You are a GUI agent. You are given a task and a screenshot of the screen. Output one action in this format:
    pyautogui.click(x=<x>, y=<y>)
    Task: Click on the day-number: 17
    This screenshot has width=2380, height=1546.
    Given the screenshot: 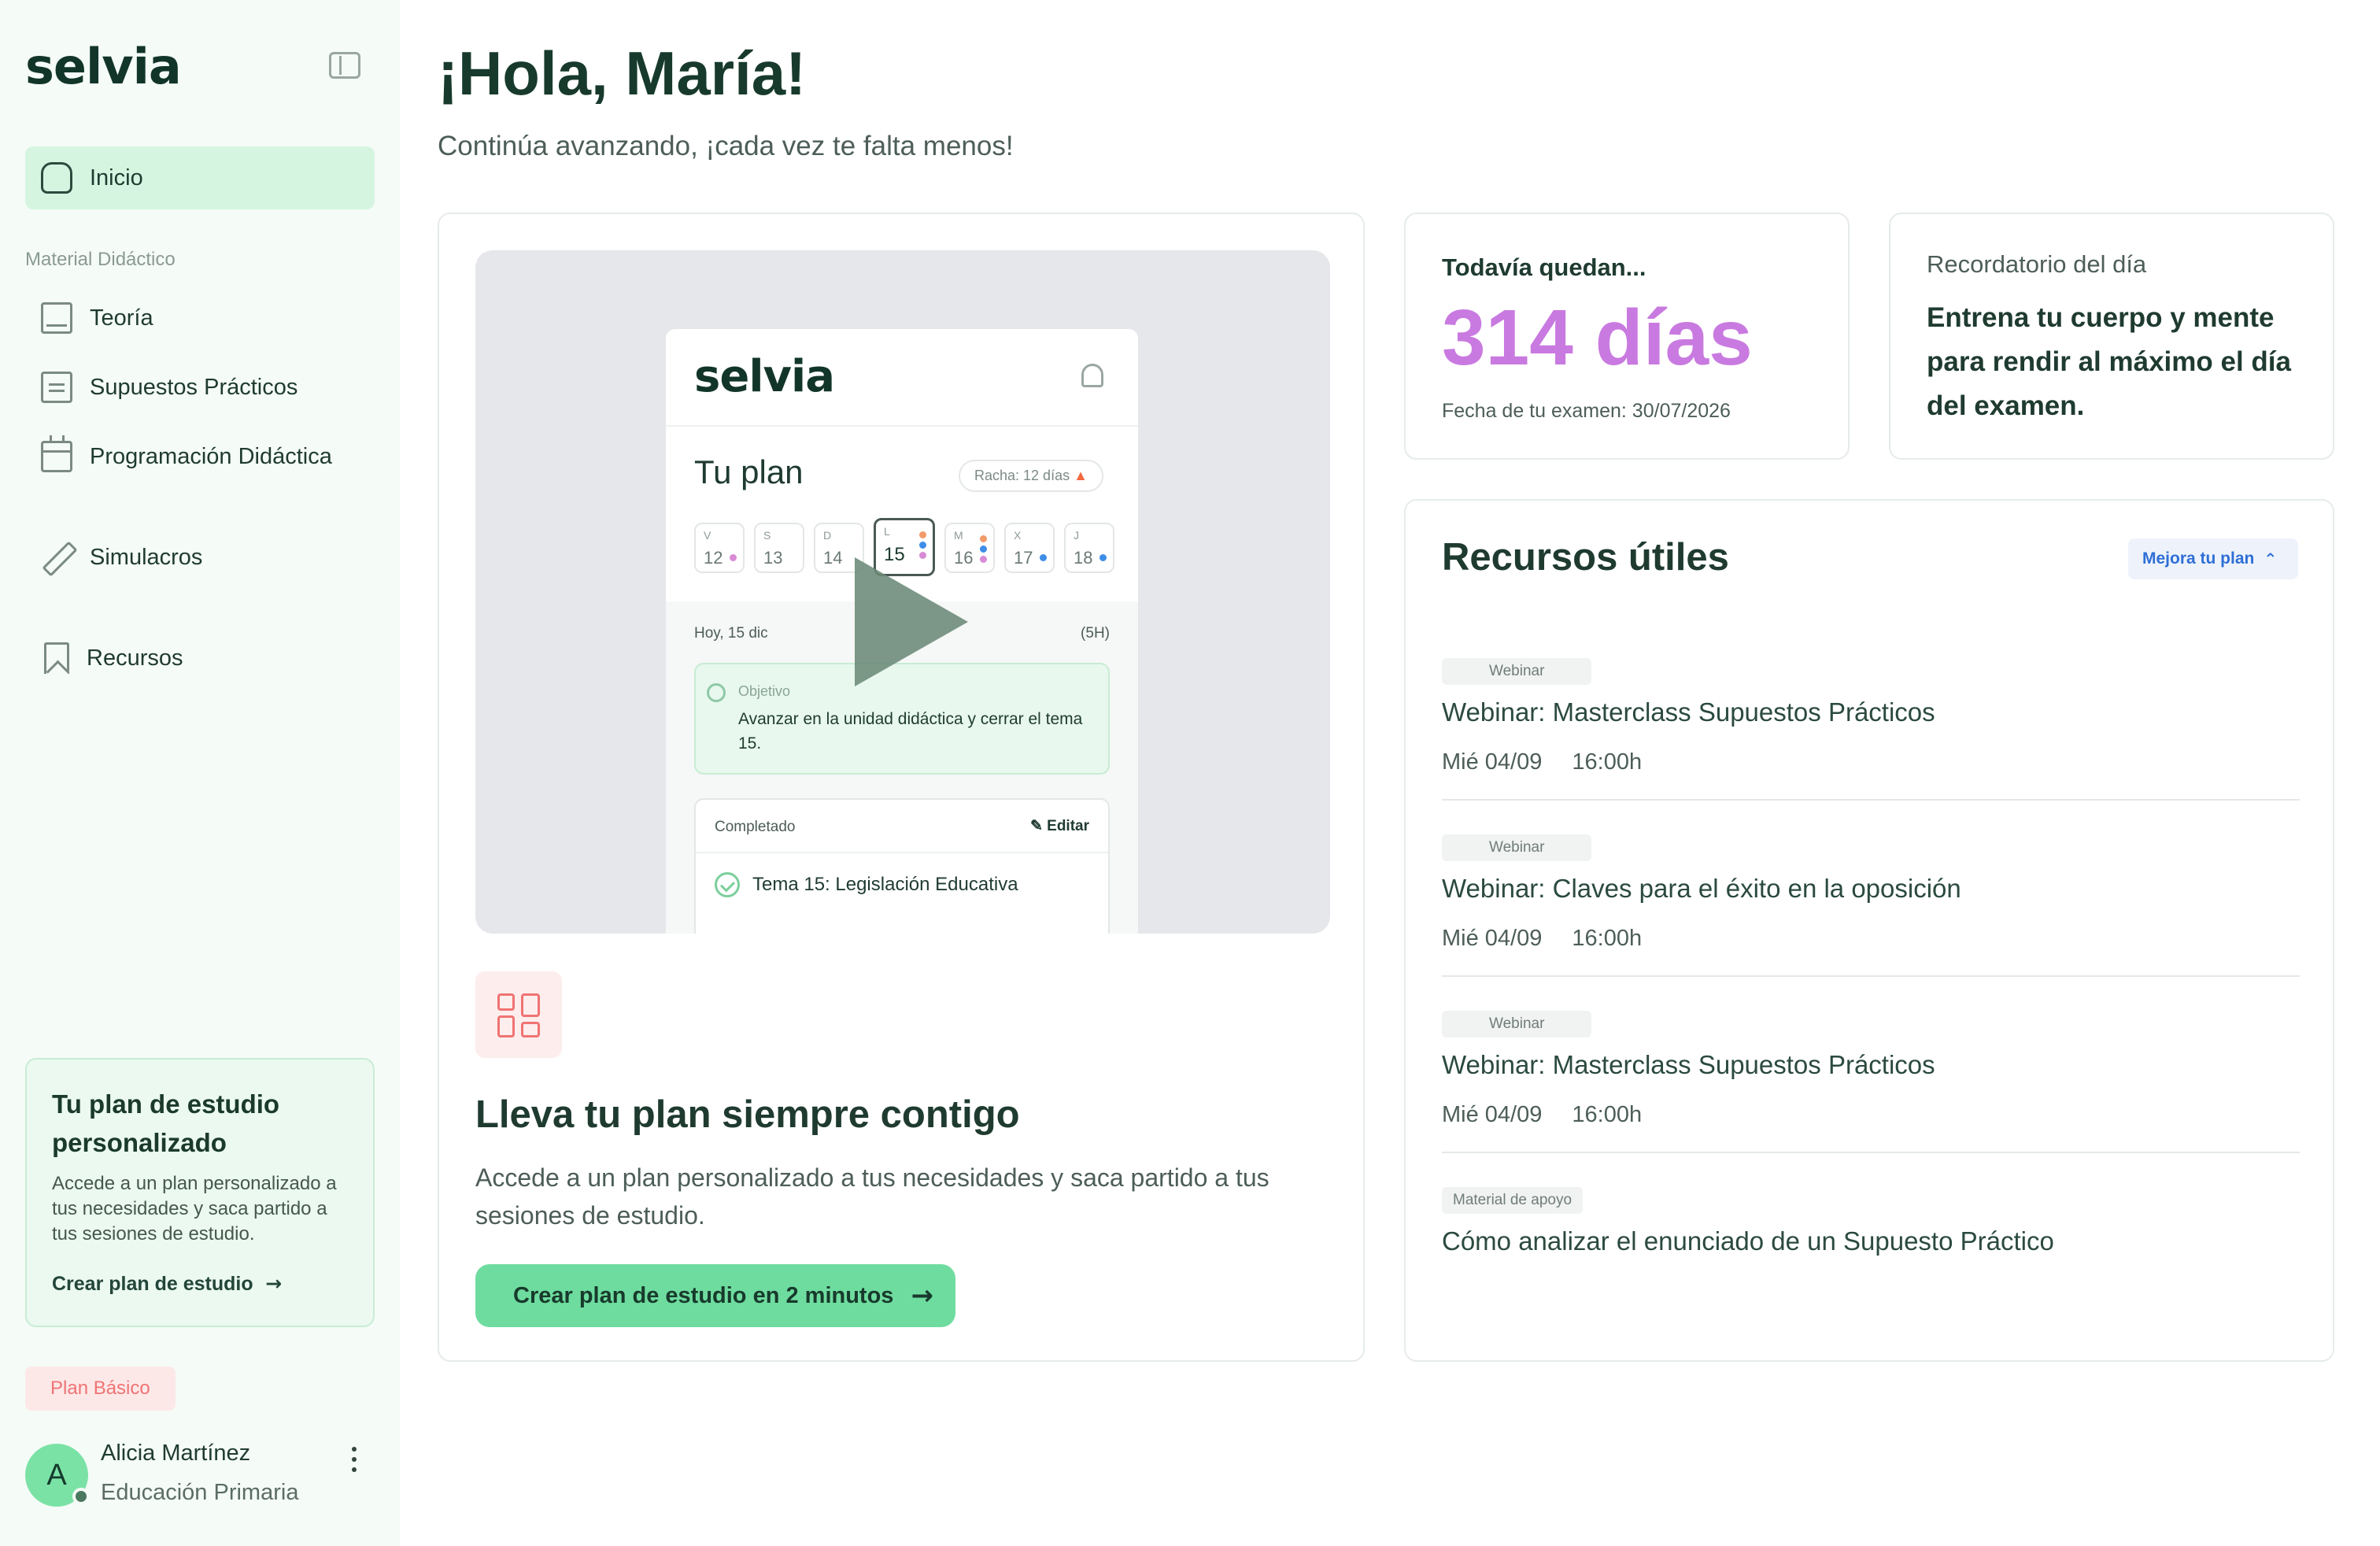 What is the action you would take?
    pyautogui.click(x=1023, y=558)
    